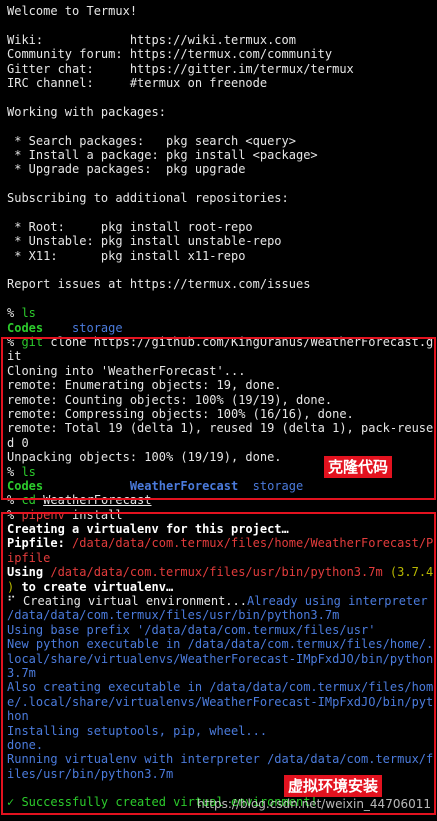  I want to click on x11-repo-line: * X11: pkg install x11-repo, so click(126, 255).